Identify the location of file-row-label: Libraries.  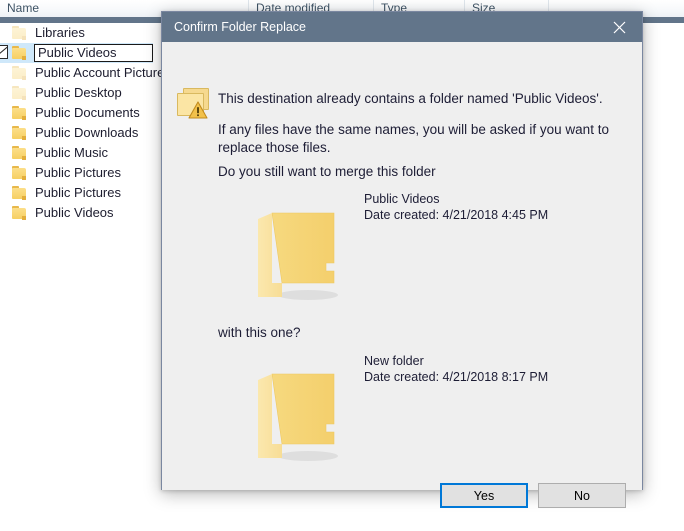
(60, 32).